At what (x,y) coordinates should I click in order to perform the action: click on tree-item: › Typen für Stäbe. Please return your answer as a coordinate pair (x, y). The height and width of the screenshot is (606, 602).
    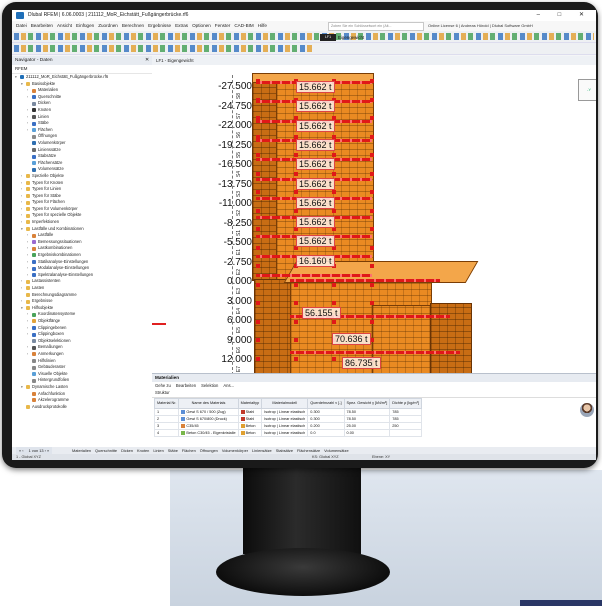
    Looking at the image, I should click on (82, 196).